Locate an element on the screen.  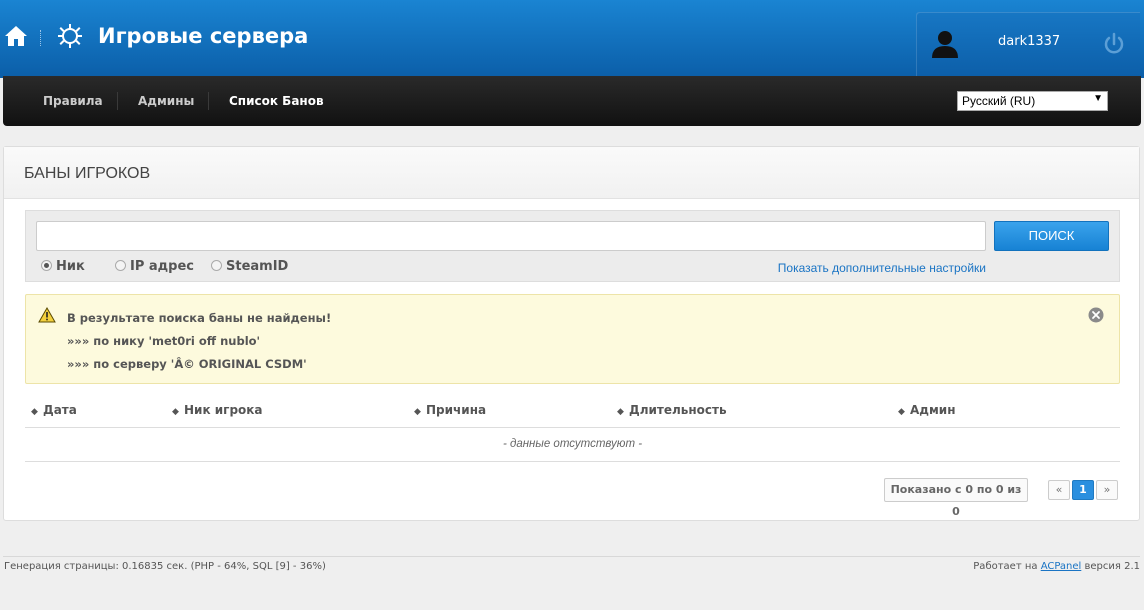
radio-checked-icon is located at coordinates (46, 265).